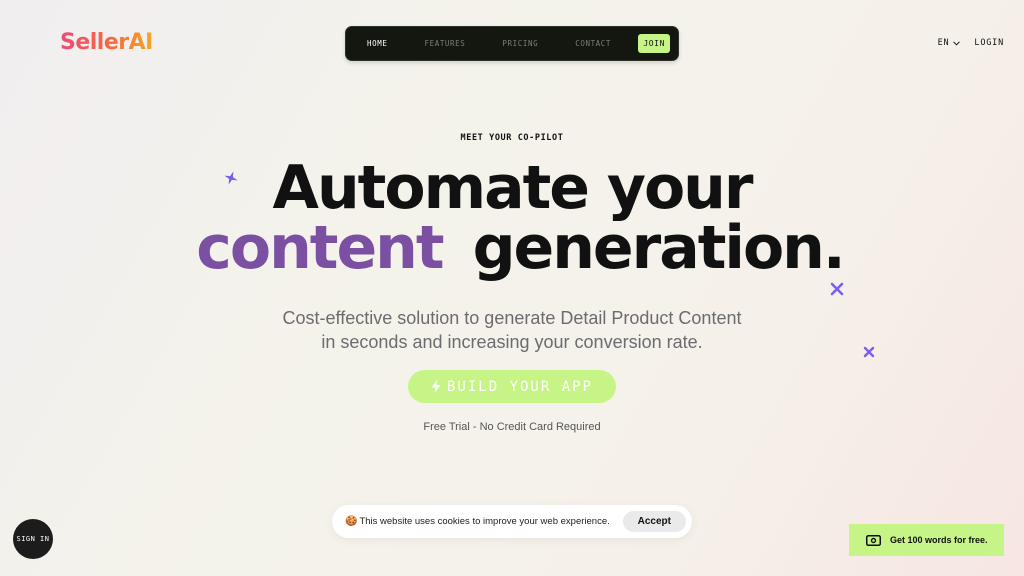 The width and height of the screenshot is (1024, 576). What do you see at coordinates (873, 540) in the screenshot?
I see `money-icon` at bounding box center [873, 540].